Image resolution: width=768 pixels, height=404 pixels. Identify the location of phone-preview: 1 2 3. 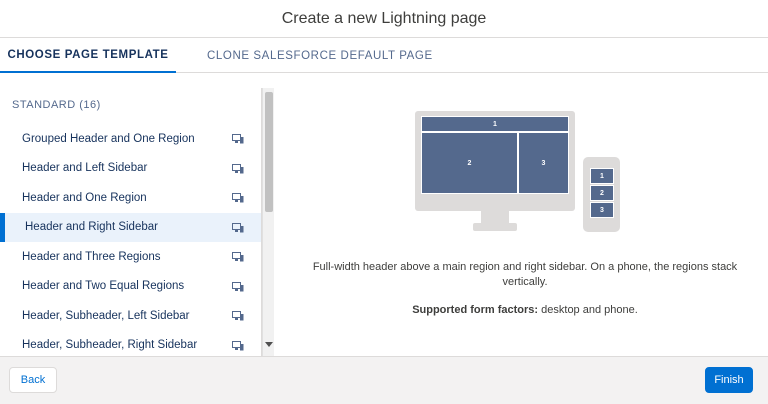
(601, 194).